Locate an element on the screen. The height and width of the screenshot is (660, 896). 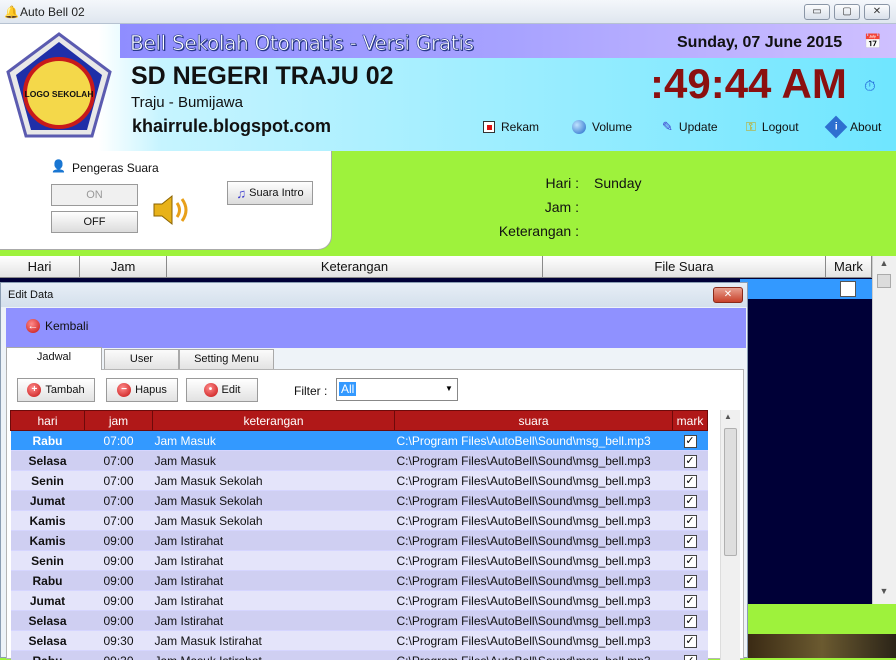
table-header-jam: jam is located at coordinates (119, 421).